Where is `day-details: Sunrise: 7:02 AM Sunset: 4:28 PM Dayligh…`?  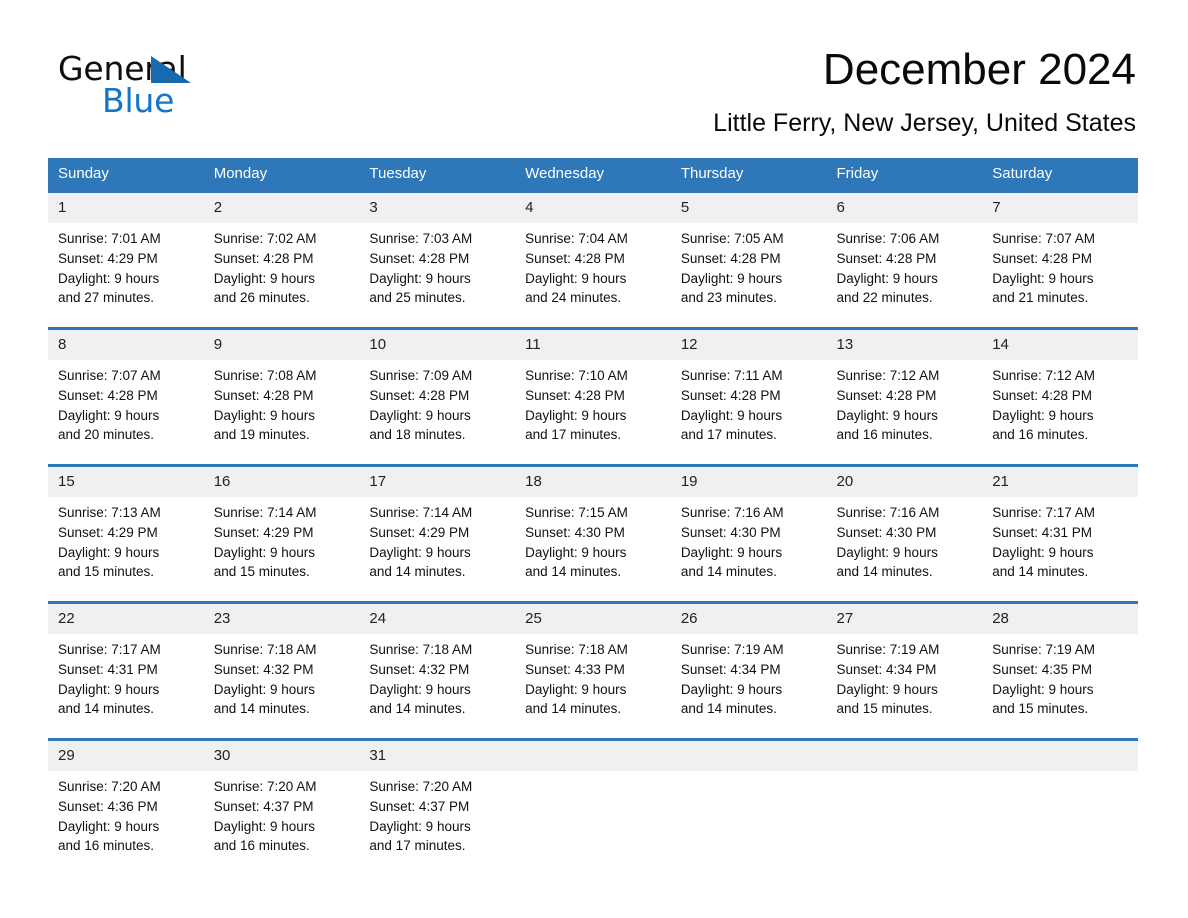 day-details: Sunrise: 7:02 AM Sunset: 4:28 PM Dayligh… is located at coordinates (282, 265).